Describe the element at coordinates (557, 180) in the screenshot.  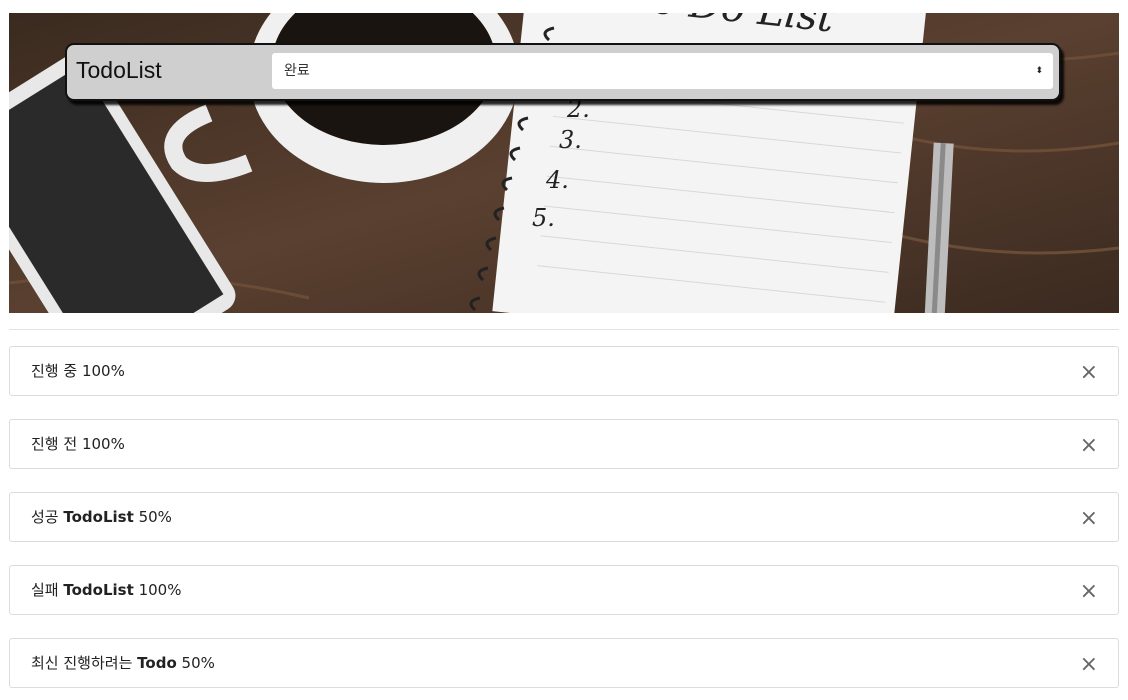
I see `hero-notebook-number: 4.` at that location.